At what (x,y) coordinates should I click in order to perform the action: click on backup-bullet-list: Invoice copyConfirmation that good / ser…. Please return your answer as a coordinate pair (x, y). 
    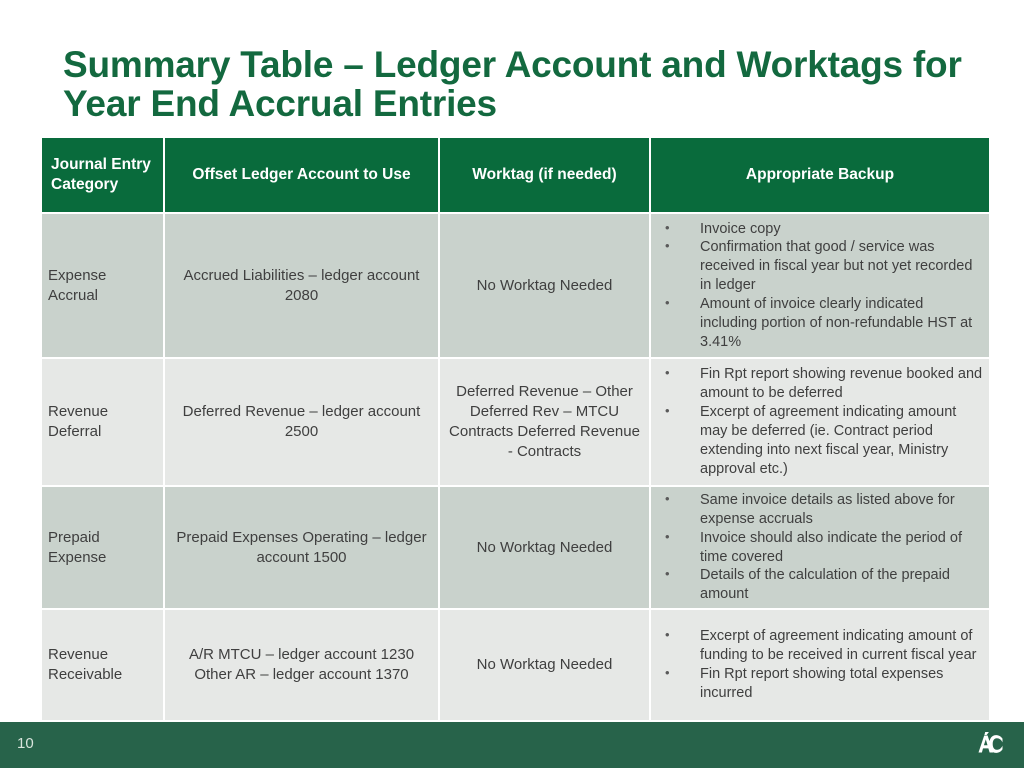
    Looking at the image, I should click on (820, 285).